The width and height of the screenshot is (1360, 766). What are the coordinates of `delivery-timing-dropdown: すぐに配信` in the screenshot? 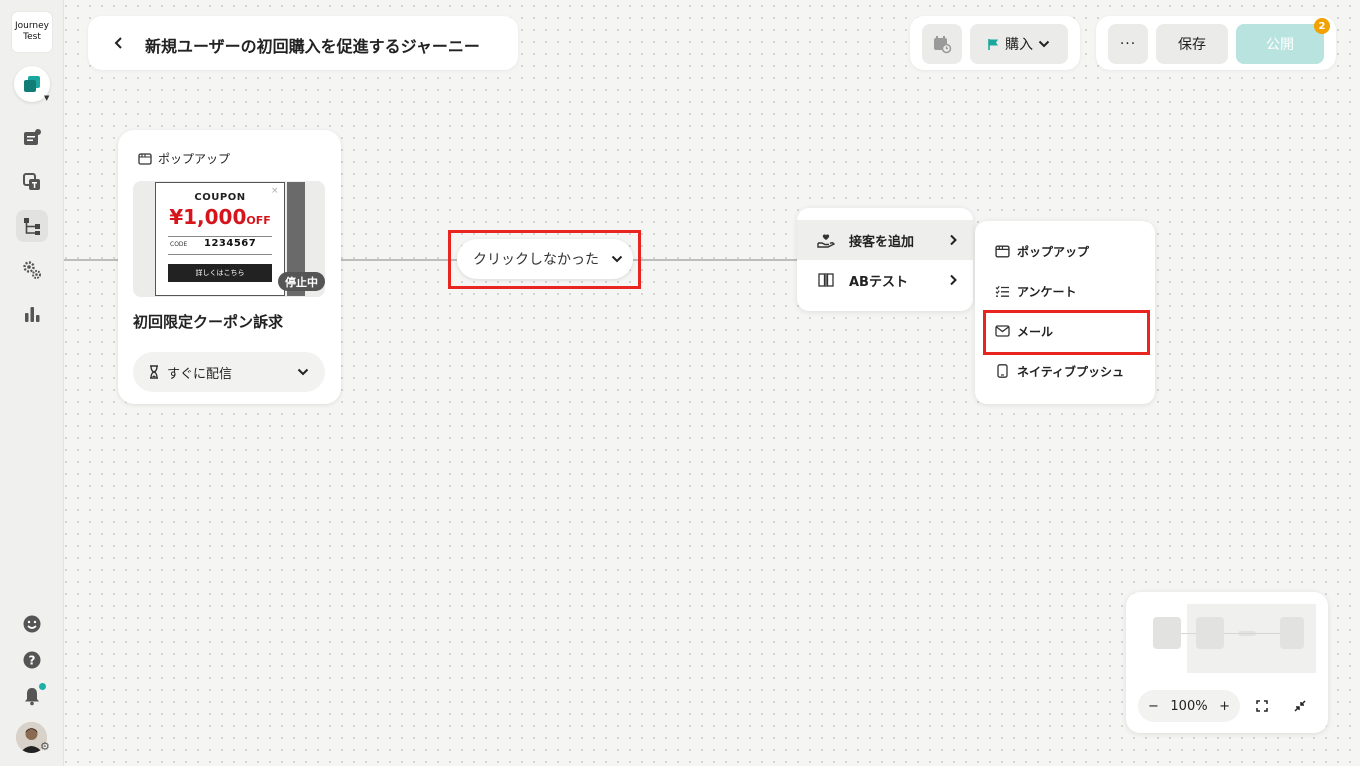 It's located at (229, 372).